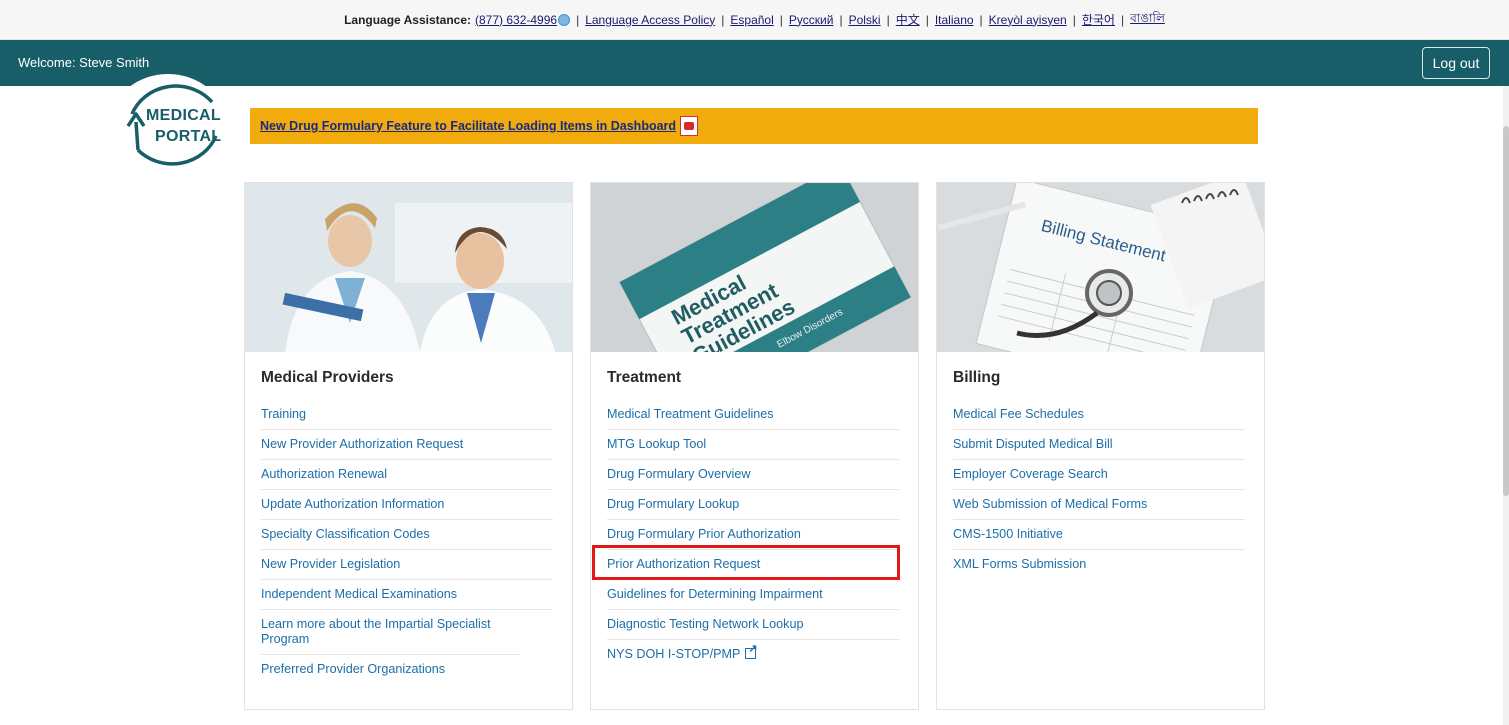 This screenshot has height=725, width=1509. What do you see at coordinates (954, 20) in the screenshot?
I see `lang-link-italian: Italiano` at bounding box center [954, 20].